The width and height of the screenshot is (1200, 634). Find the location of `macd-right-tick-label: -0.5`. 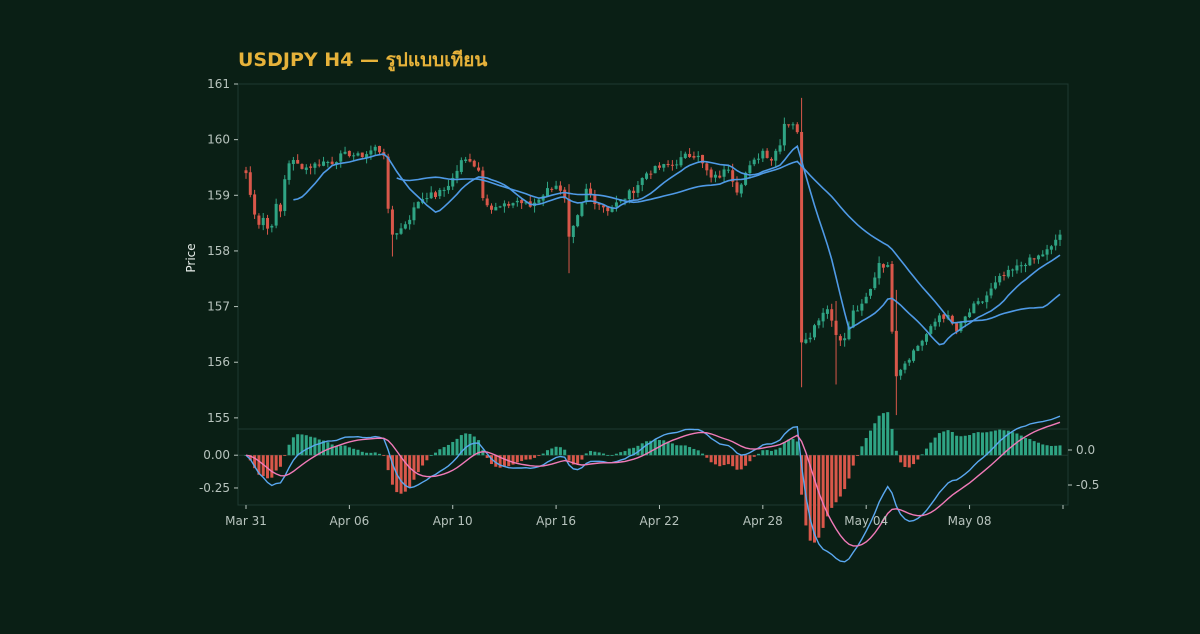

macd-right-tick-label: -0.5 is located at coordinates (1087, 485).